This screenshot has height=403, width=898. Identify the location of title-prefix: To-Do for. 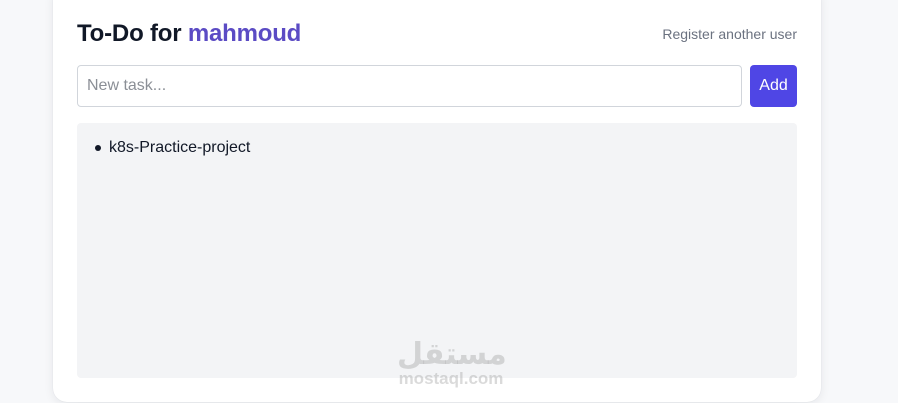
(129, 33).